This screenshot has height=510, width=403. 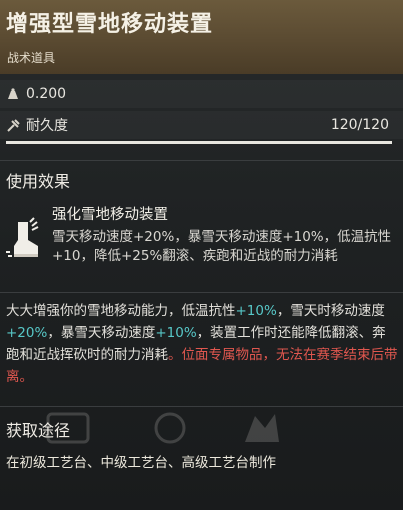 What do you see at coordinates (31, 58) in the screenshot?
I see `item-category: 战术道具` at bounding box center [31, 58].